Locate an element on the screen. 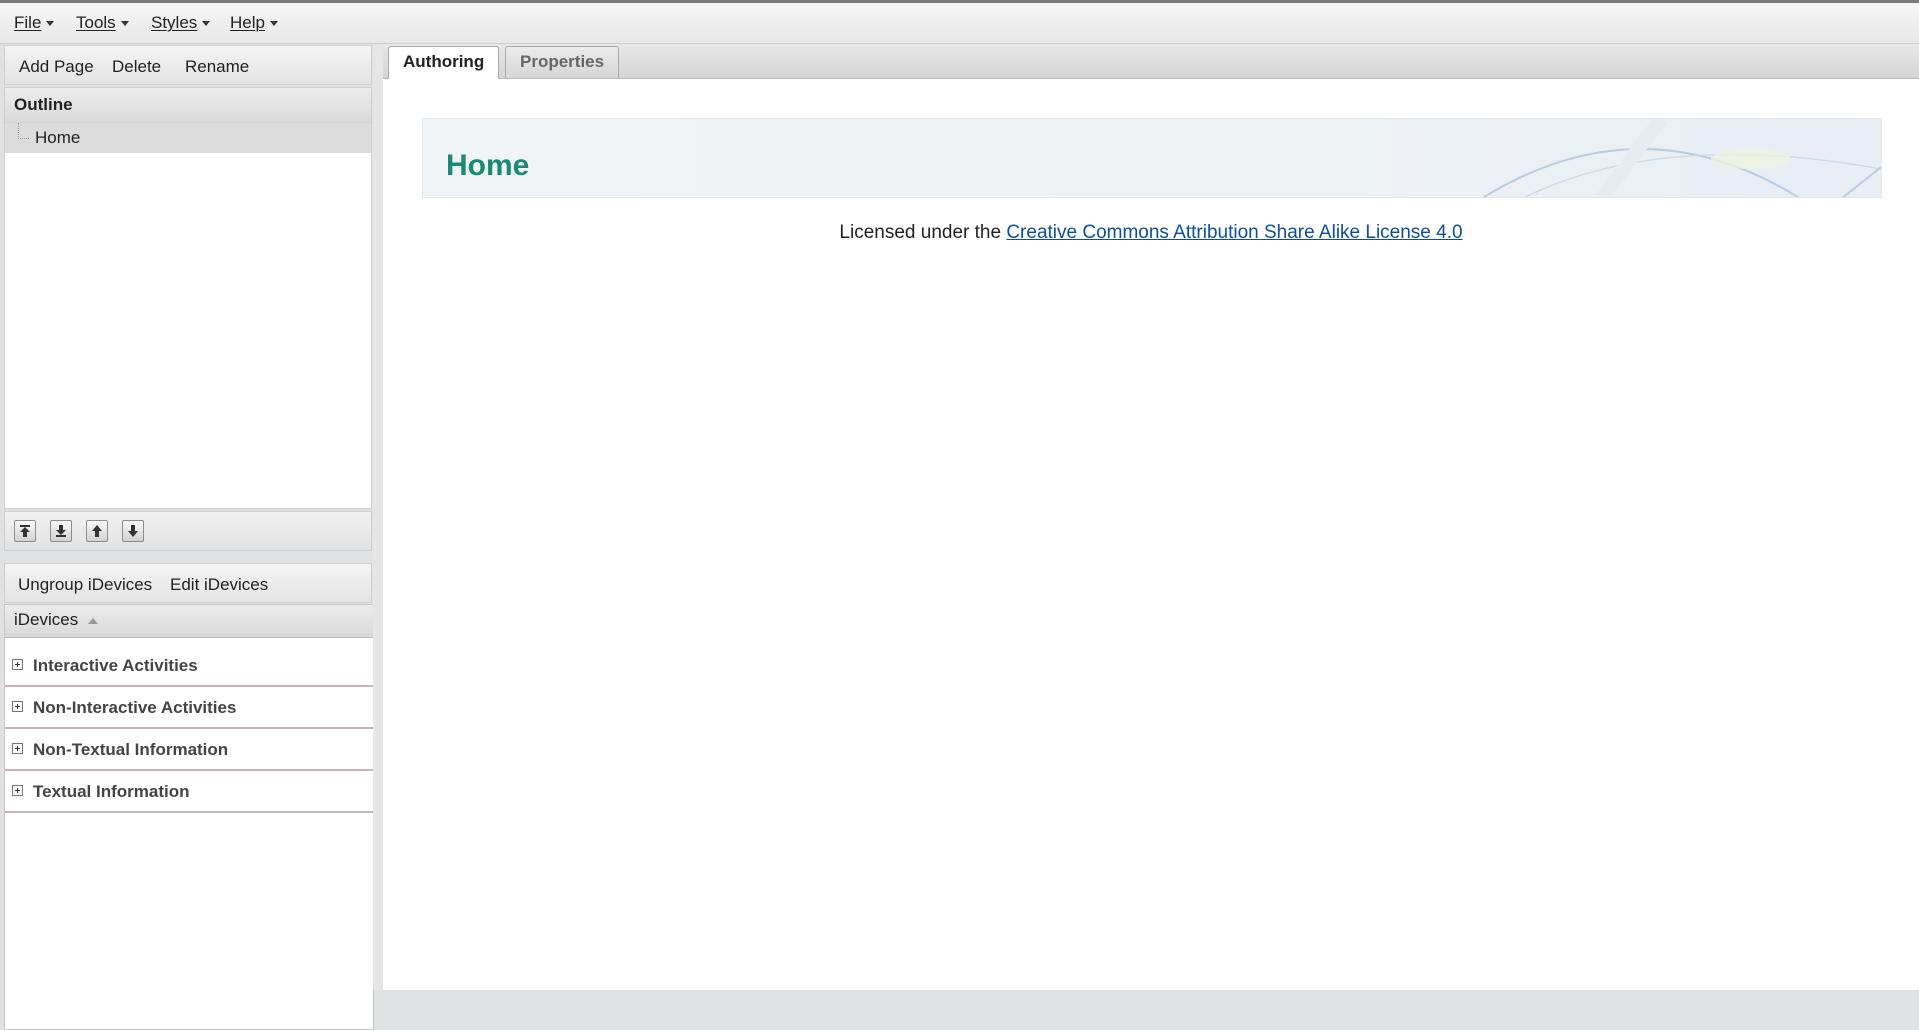 Image resolution: width=1919 pixels, height=1030 pixels. sort-ascending-icon is located at coordinates (93, 620).